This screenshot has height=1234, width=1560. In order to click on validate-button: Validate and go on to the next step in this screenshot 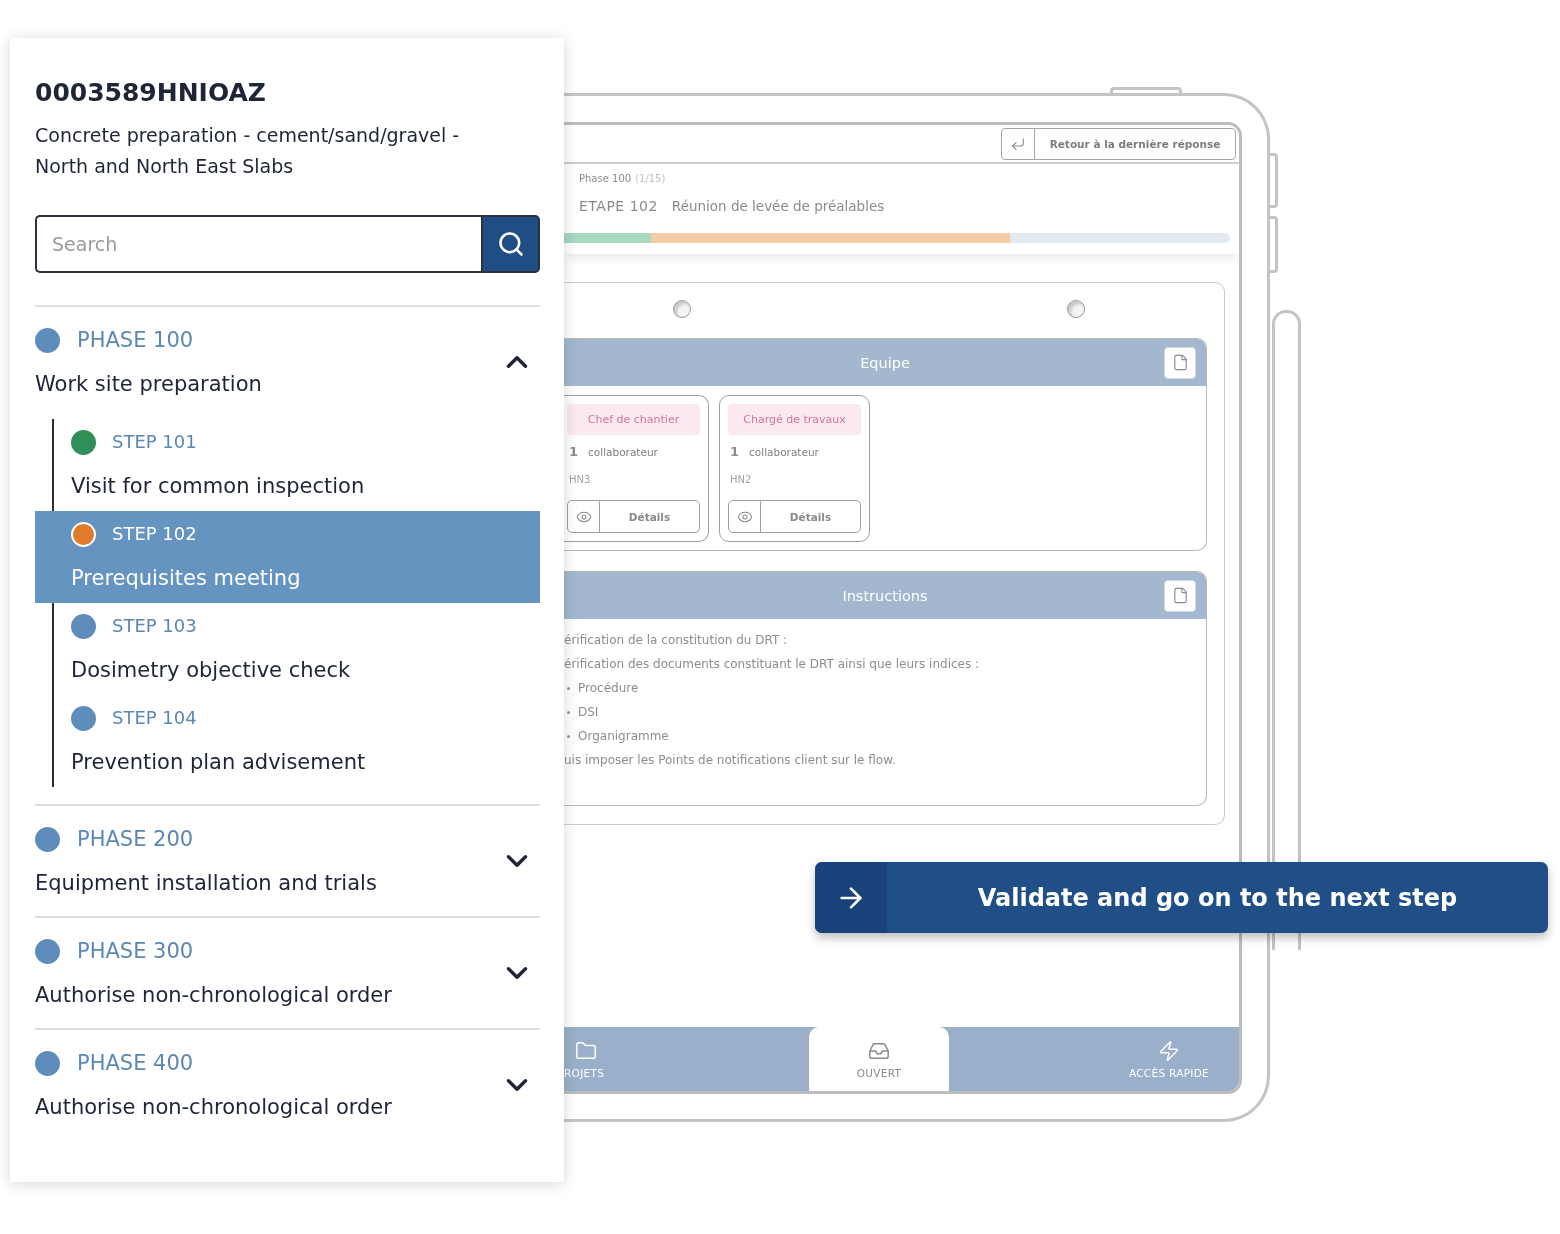, I will do `click(1181, 897)`.